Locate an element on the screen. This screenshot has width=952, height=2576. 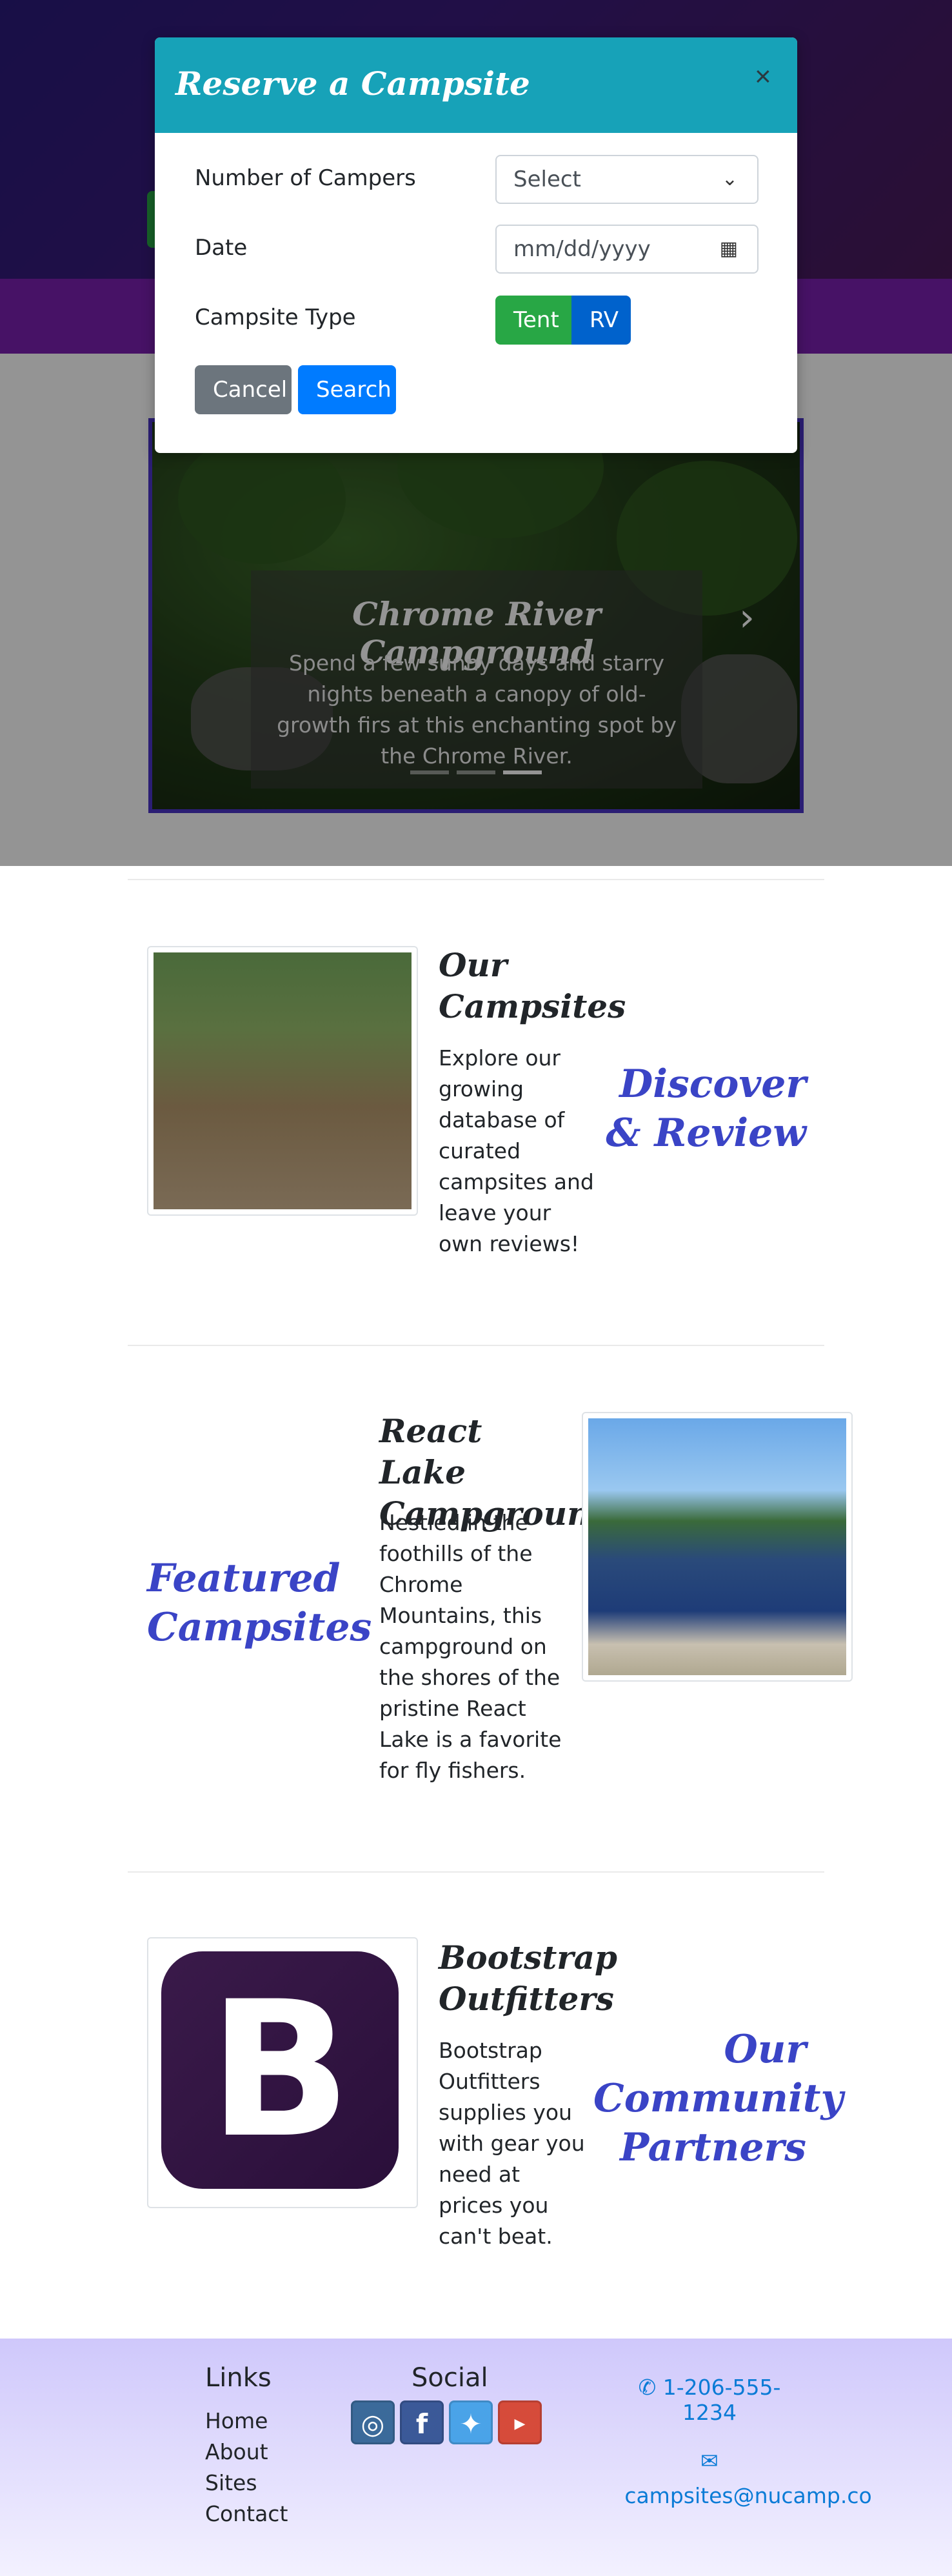
footer-social-heading: Social is located at coordinates (450, 2378).